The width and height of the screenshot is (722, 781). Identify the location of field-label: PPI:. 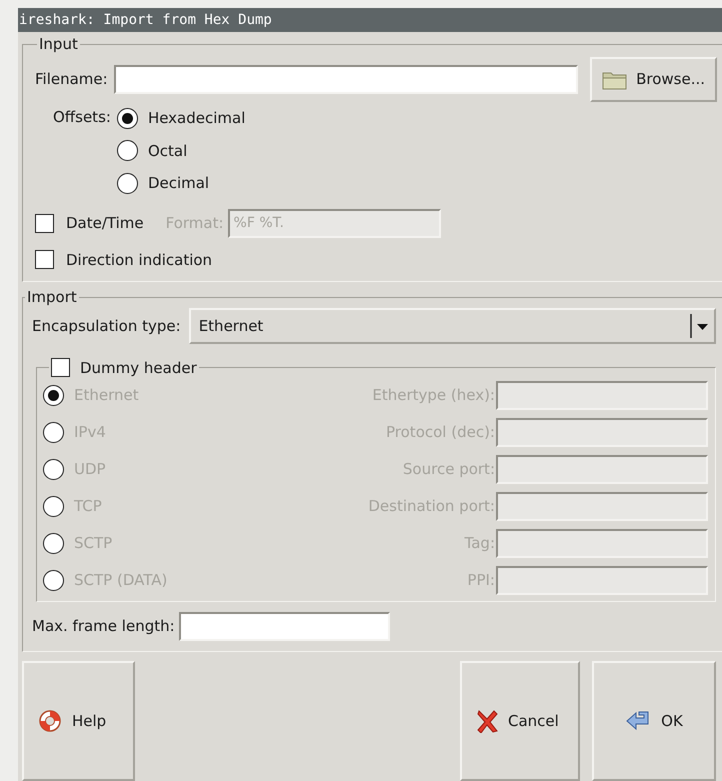
(481, 581).